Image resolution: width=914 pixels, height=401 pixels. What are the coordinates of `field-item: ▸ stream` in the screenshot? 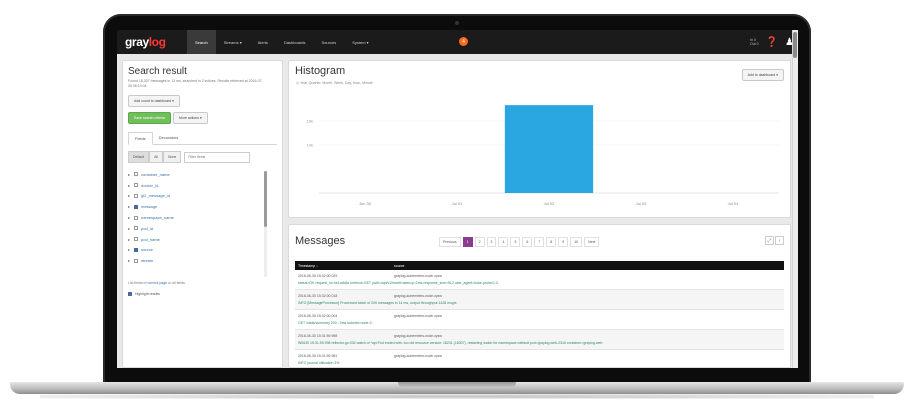 It's located at (202, 260).